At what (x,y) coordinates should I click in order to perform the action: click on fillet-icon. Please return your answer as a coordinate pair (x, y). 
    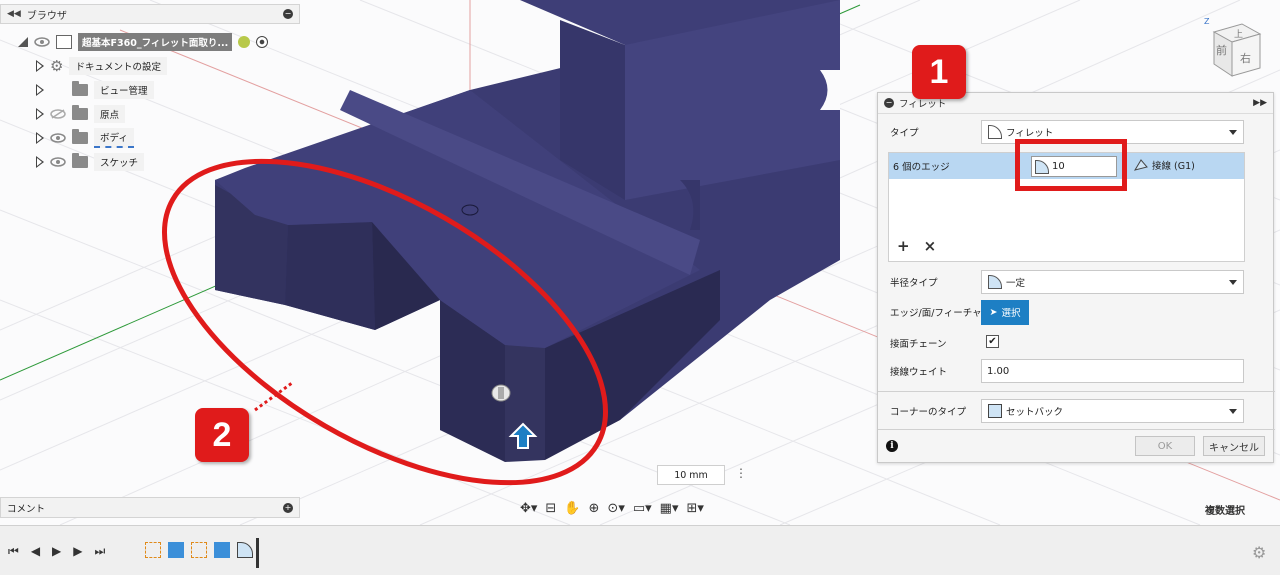
    Looking at the image, I should click on (995, 132).